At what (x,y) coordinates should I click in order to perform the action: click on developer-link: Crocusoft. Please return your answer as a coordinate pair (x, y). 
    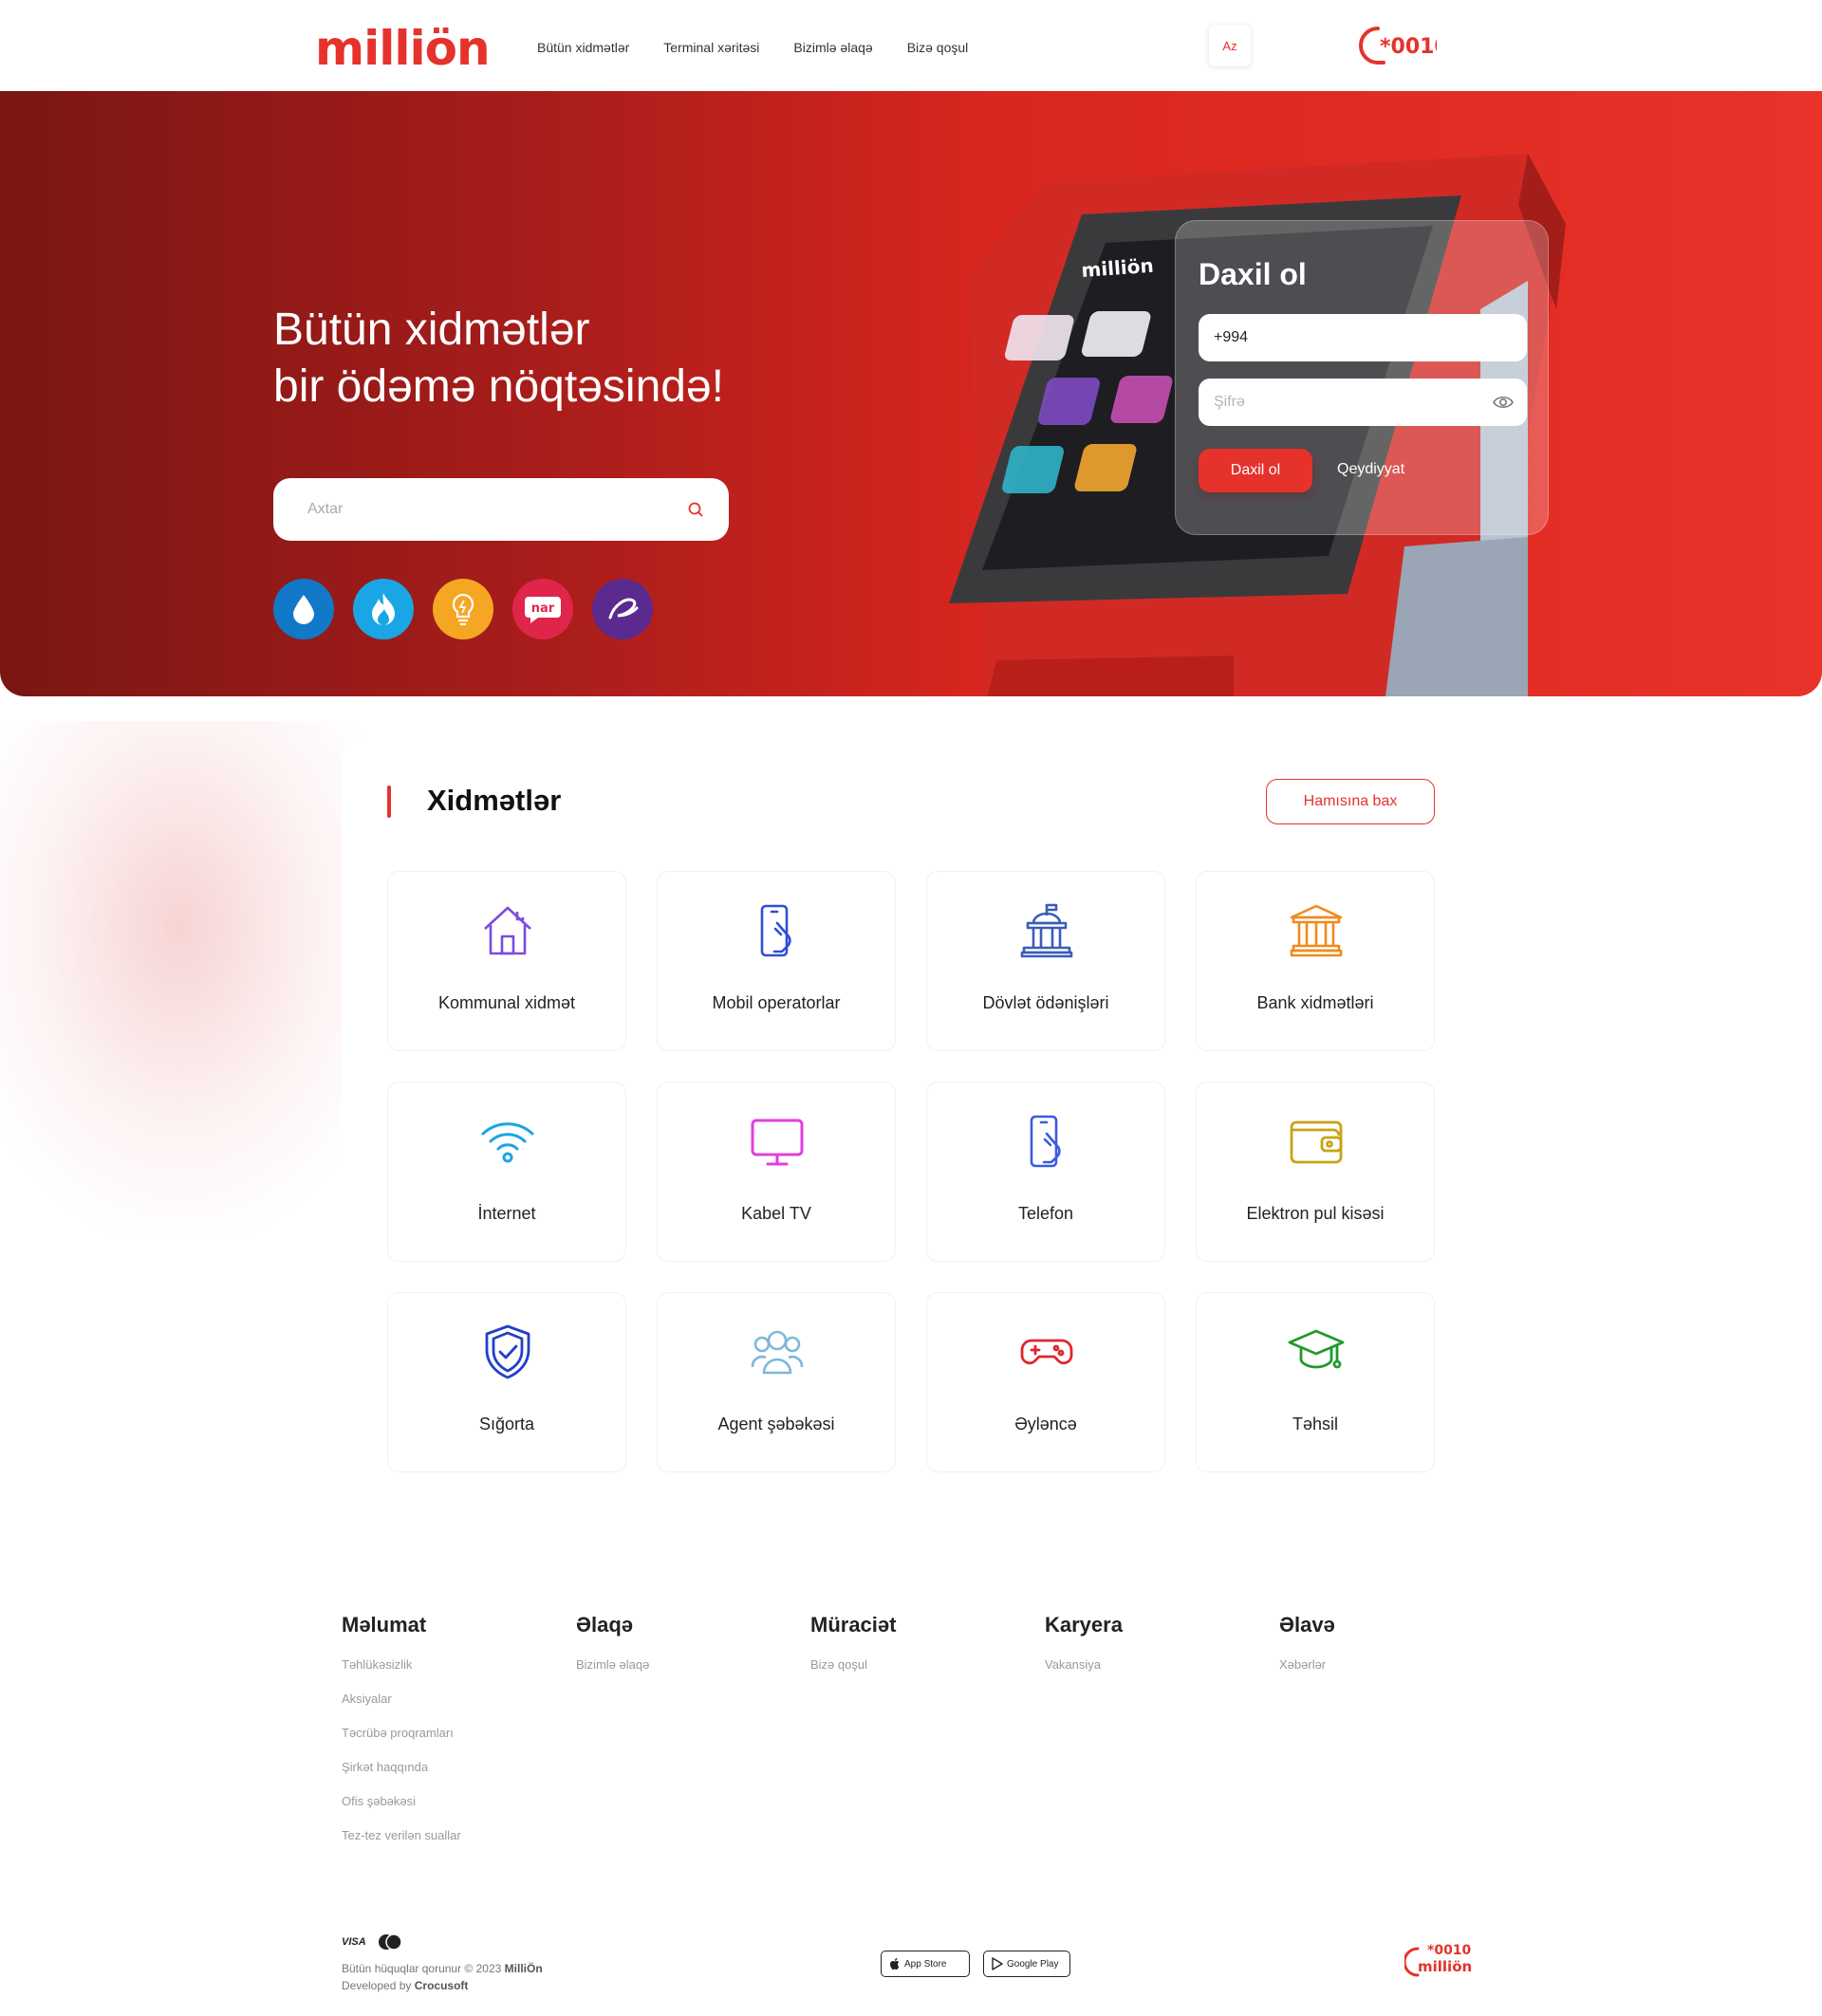
    Looking at the image, I should click on (442, 1985).